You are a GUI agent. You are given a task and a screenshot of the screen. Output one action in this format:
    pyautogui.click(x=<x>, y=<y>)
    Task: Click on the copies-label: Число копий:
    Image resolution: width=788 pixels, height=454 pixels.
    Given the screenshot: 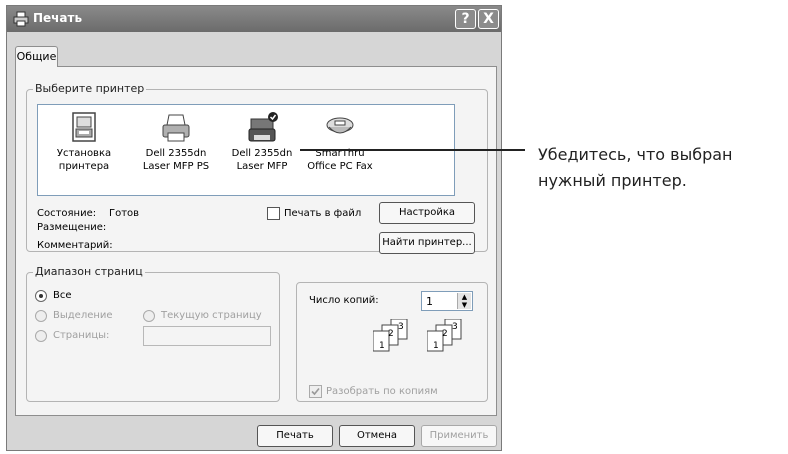 What is the action you would take?
    pyautogui.click(x=344, y=300)
    